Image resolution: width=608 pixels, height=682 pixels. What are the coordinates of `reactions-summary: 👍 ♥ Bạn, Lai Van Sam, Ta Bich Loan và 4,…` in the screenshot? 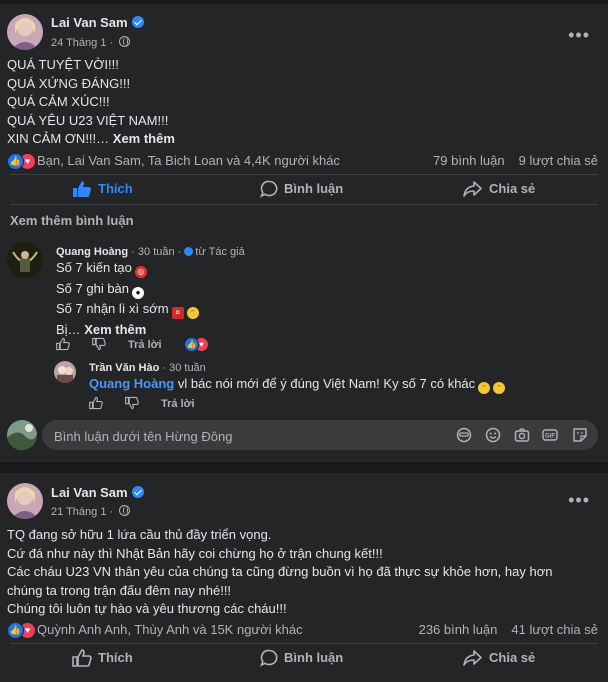 It's located at (302, 161).